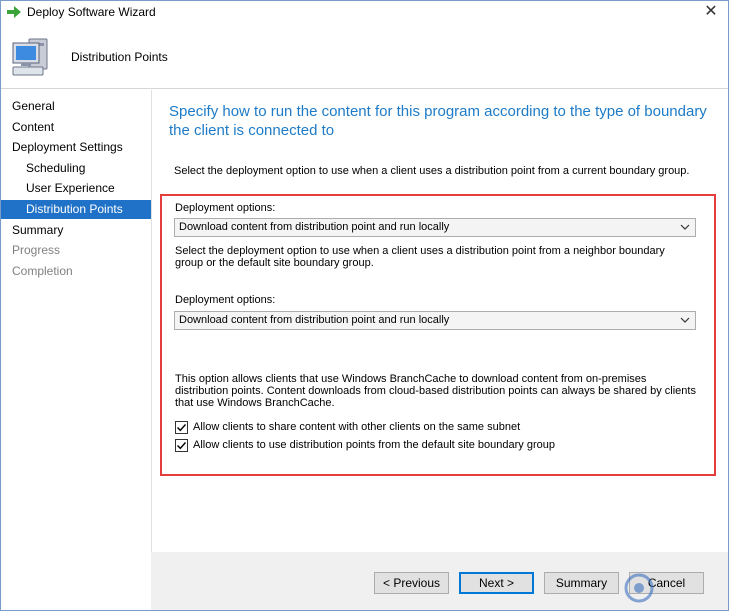 Image resolution: width=729 pixels, height=611 pixels. I want to click on sidebar-item-deployment-settings: Deployment Settings, so click(76, 147).